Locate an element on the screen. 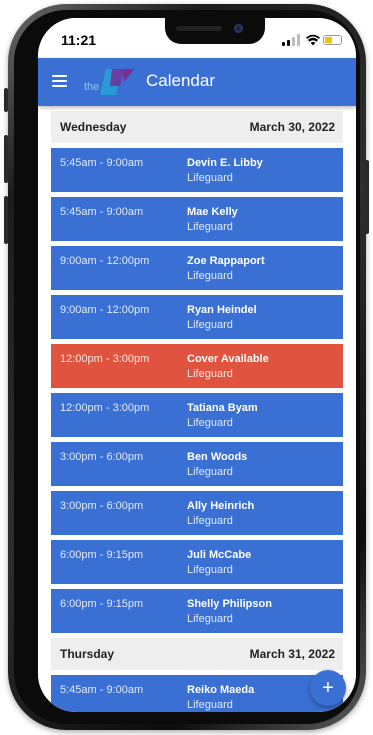 Image resolution: width=373 pixels, height=735 pixels. shift-card: 3:00pm - 6:00pm Ben Woods Lifeguard is located at coordinates (197, 464).